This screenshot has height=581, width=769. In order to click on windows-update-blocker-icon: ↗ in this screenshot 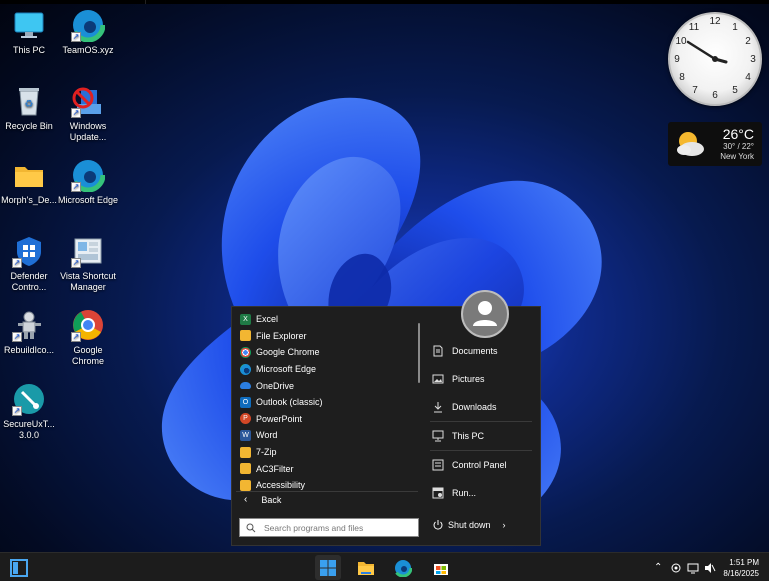, I will do `click(88, 101)`.